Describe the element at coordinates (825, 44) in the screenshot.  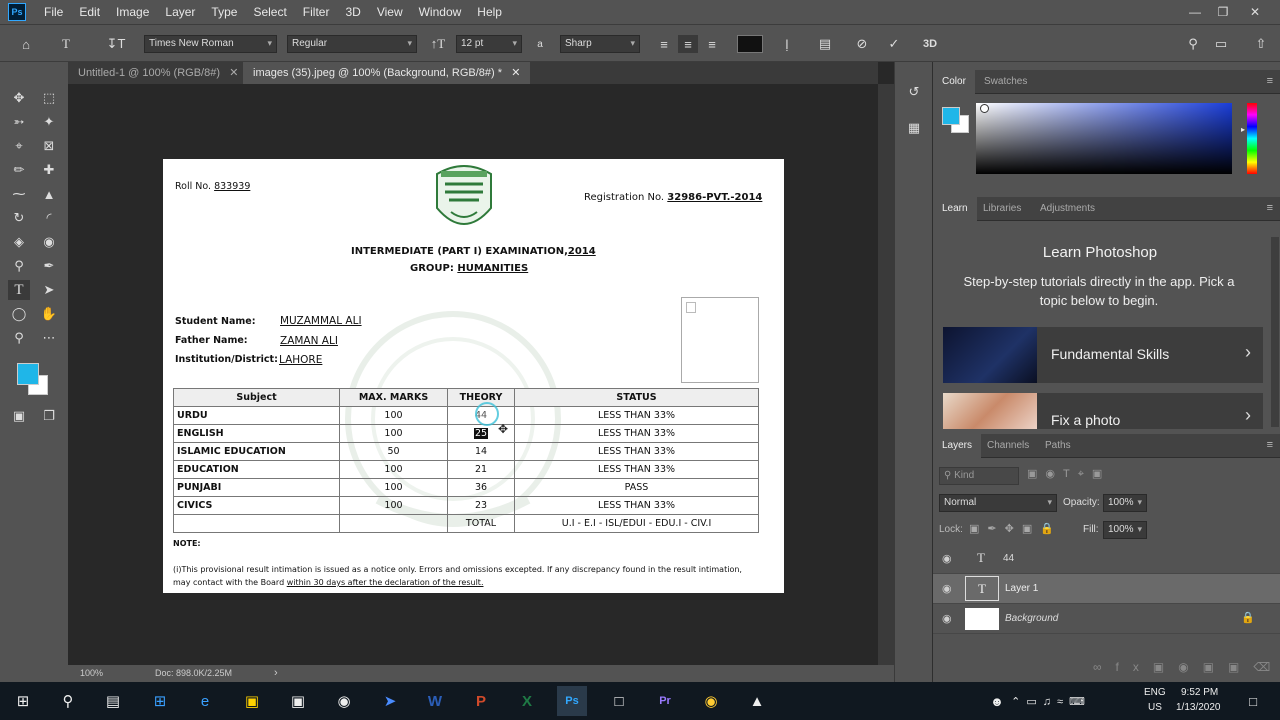
I see `character-panel-icon: ▤` at that location.